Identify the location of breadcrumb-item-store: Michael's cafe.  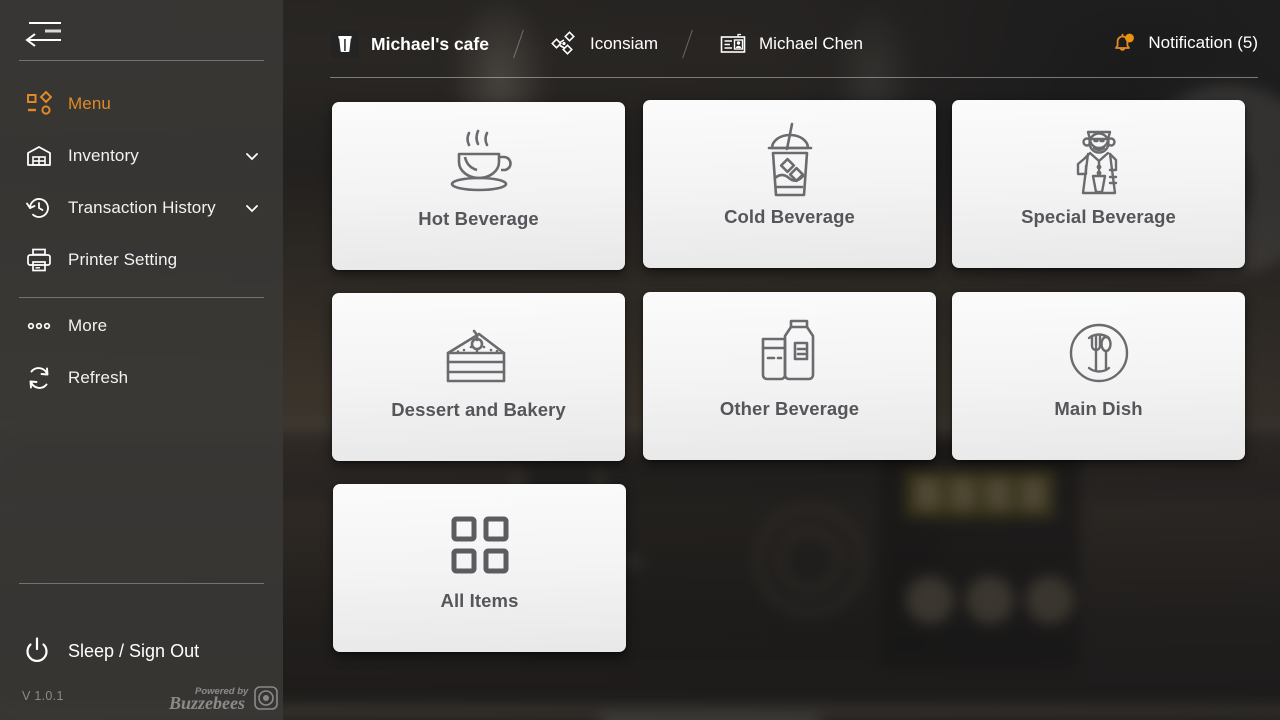
(409, 44).